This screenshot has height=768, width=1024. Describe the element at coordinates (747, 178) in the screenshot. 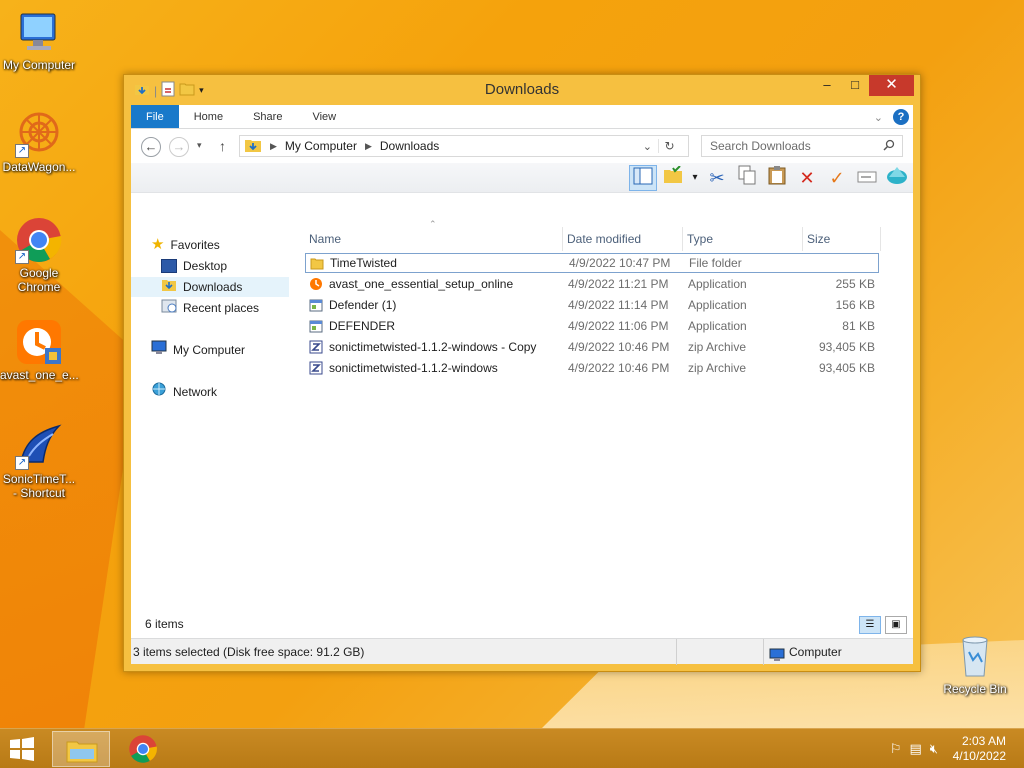

I see `copy-icon` at that location.